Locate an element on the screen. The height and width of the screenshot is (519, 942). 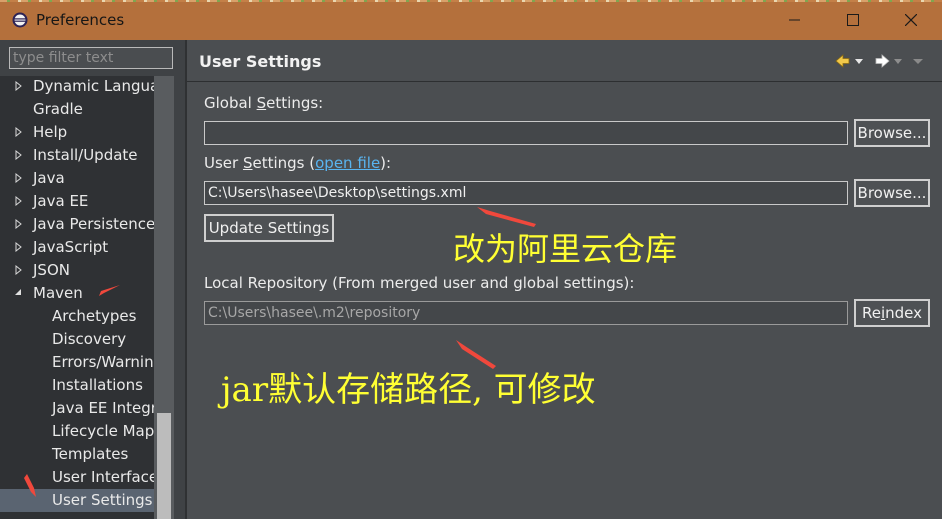
arrow-to-user-settings-item is located at coordinates (30, 485).